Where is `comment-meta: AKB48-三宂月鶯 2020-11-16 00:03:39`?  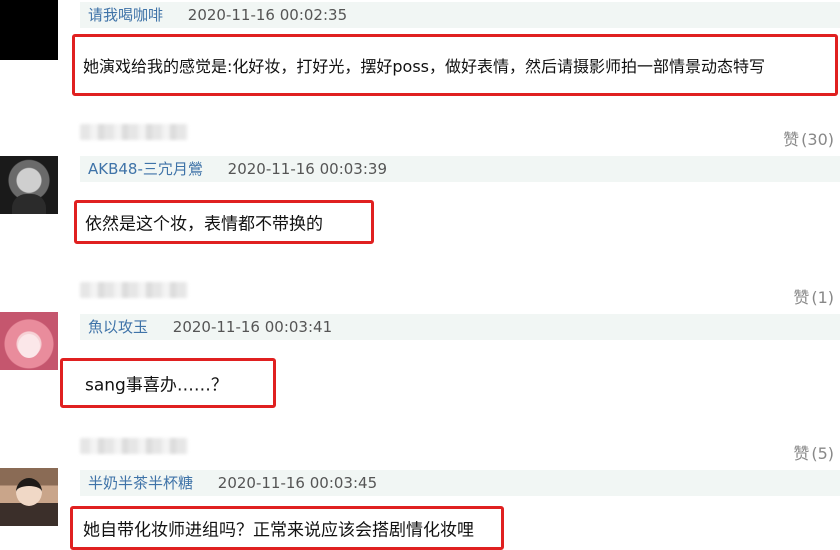
comment-meta: AKB48-三宂月鶯 2020-11-16 00:03:39 is located at coordinates (460, 169).